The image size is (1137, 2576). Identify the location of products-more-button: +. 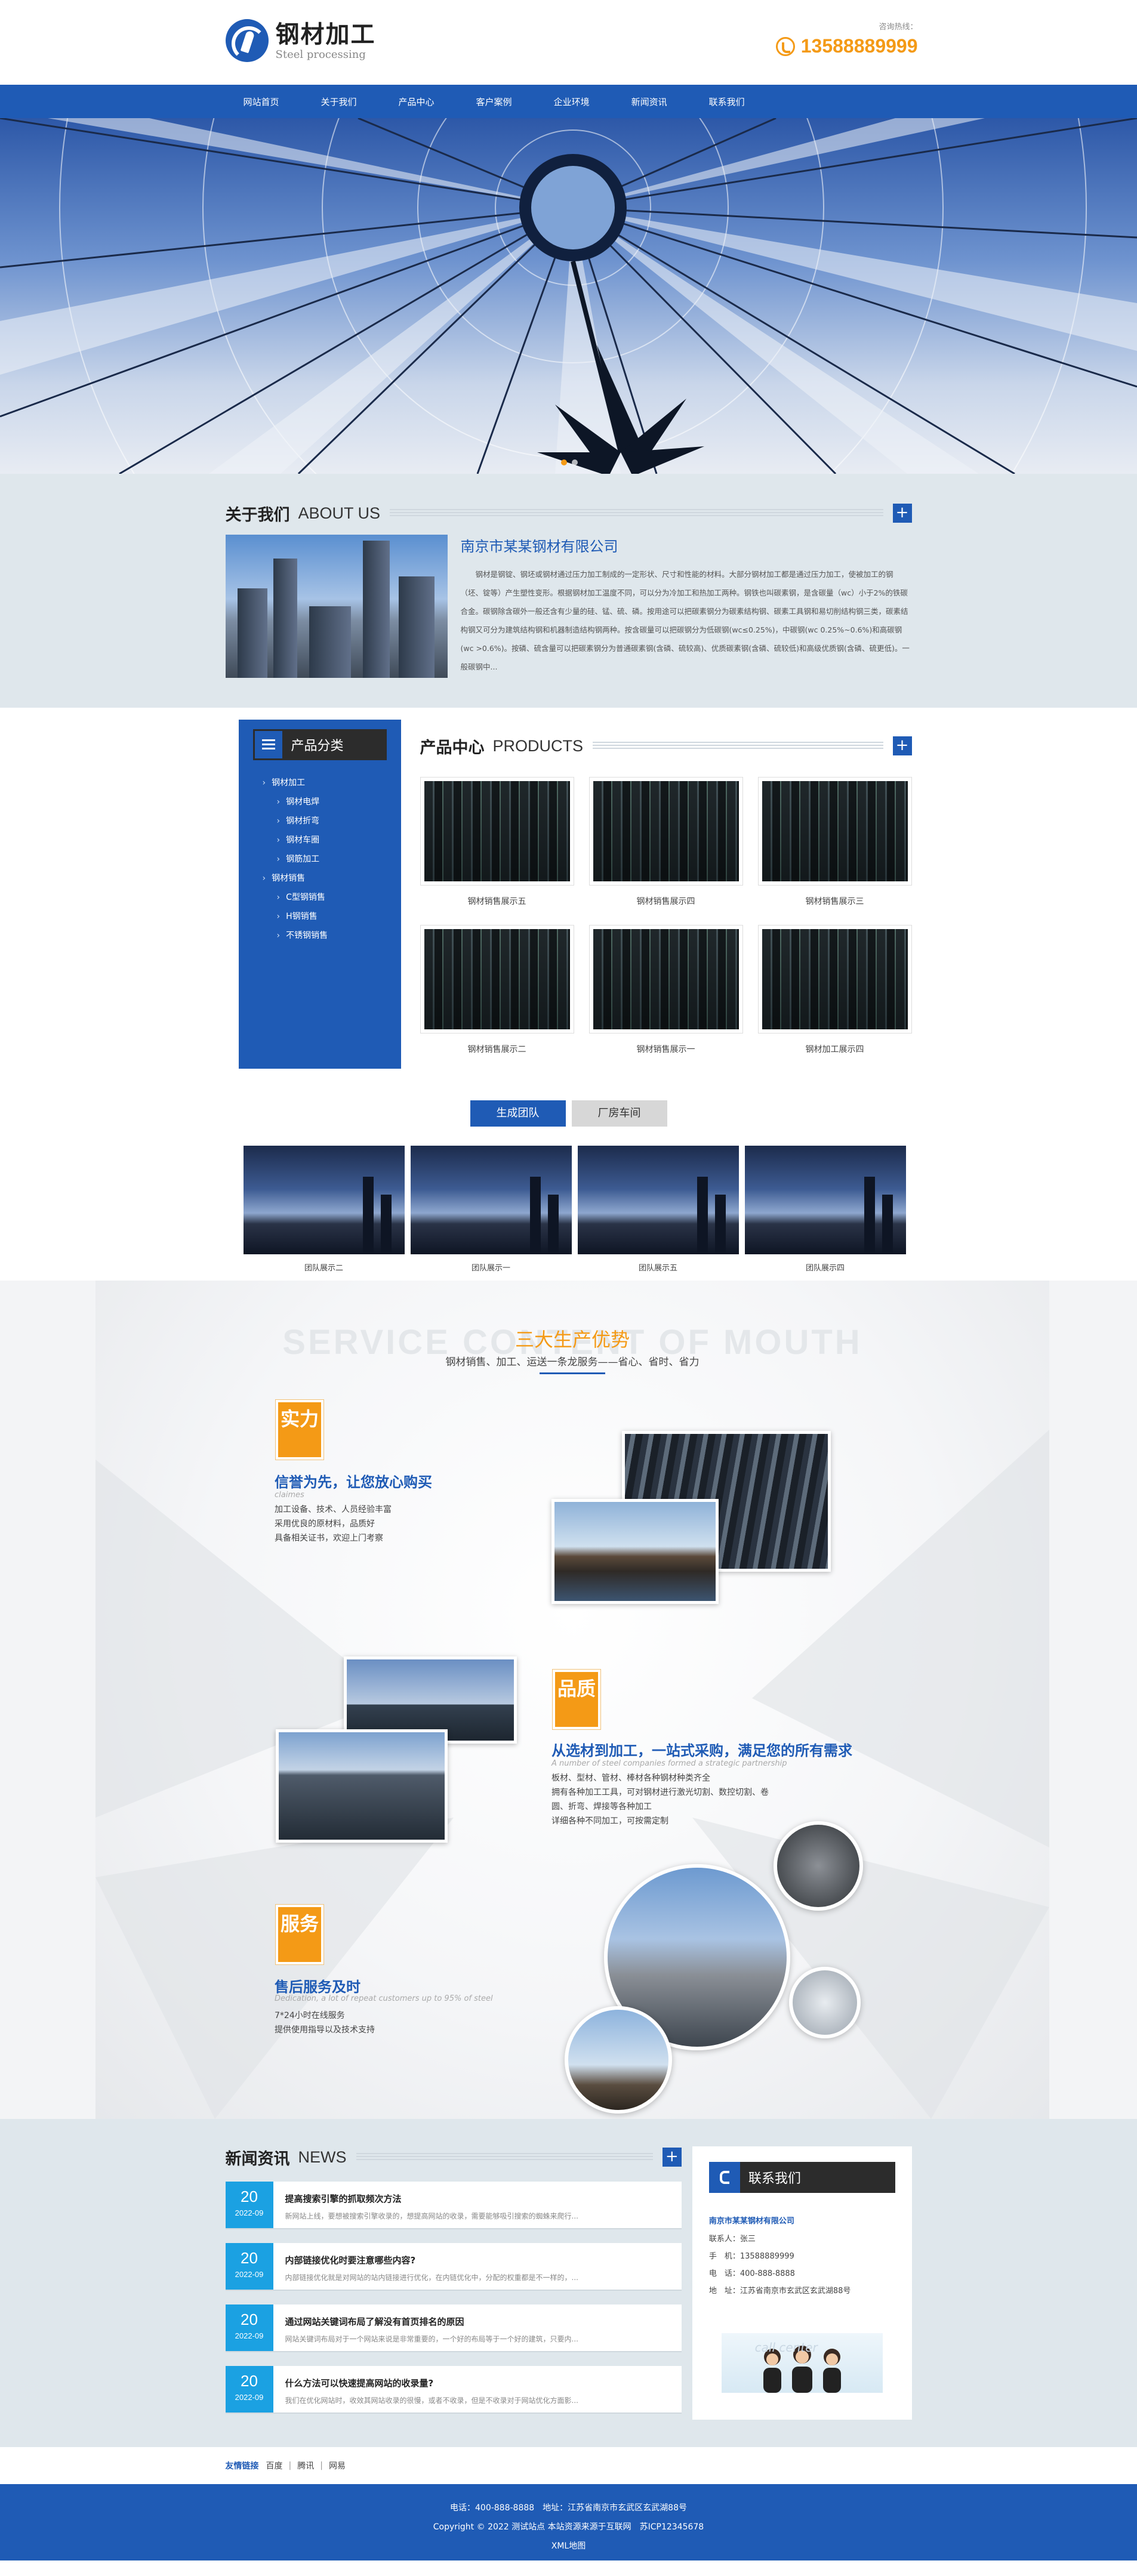
(902, 746).